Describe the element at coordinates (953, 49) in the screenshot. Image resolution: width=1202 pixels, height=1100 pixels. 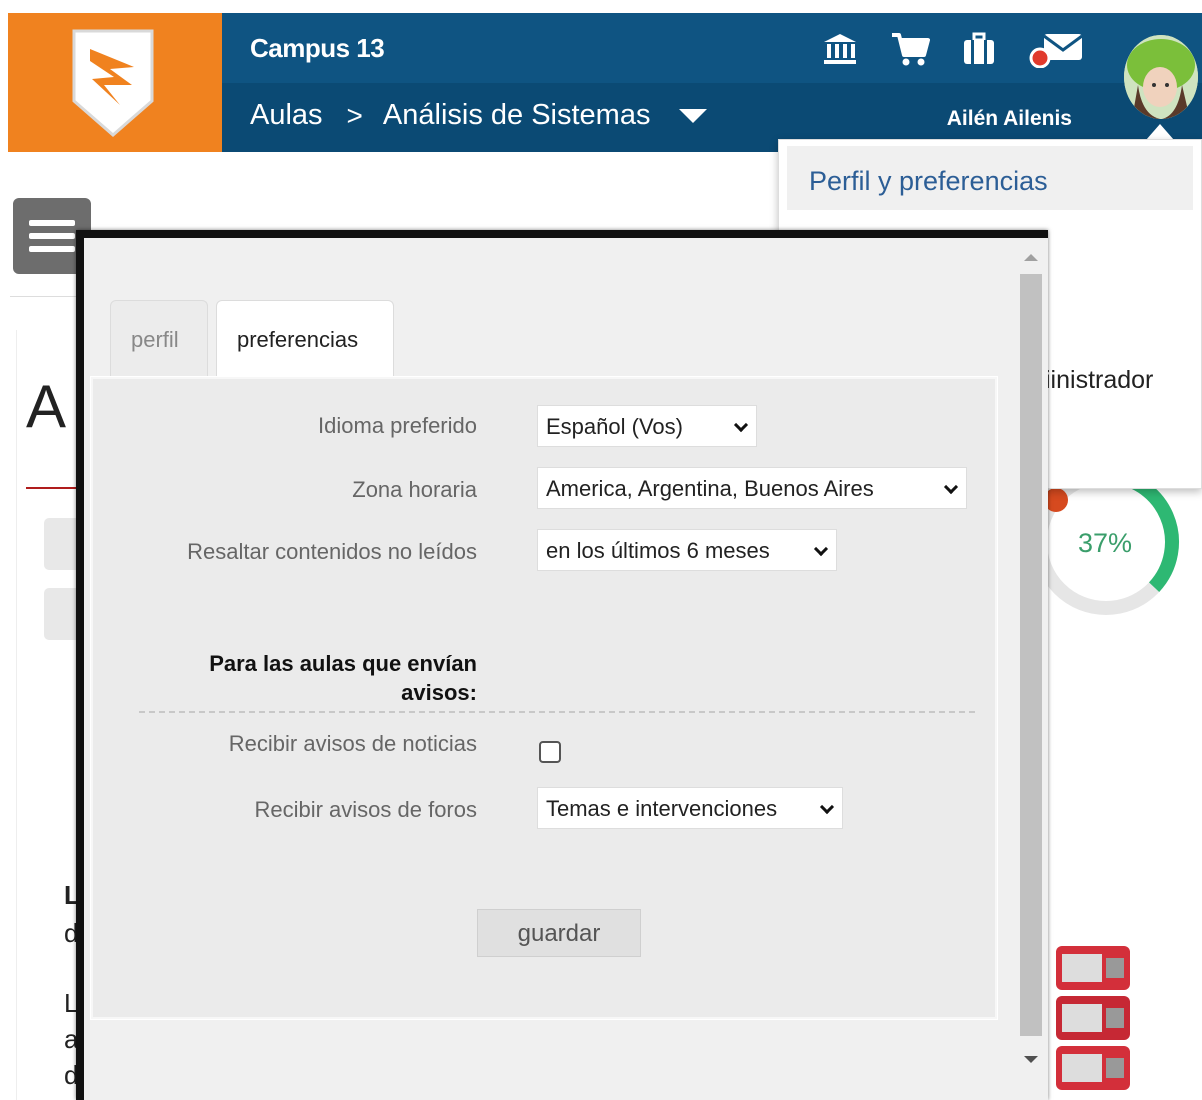
I see `header-icons` at that location.